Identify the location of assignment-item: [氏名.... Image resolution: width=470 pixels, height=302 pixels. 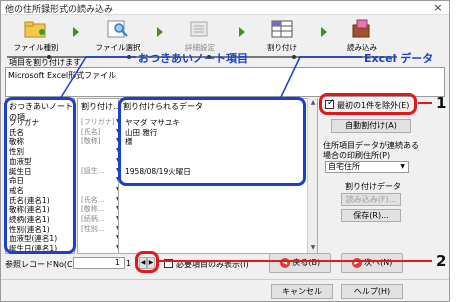
(92, 200).